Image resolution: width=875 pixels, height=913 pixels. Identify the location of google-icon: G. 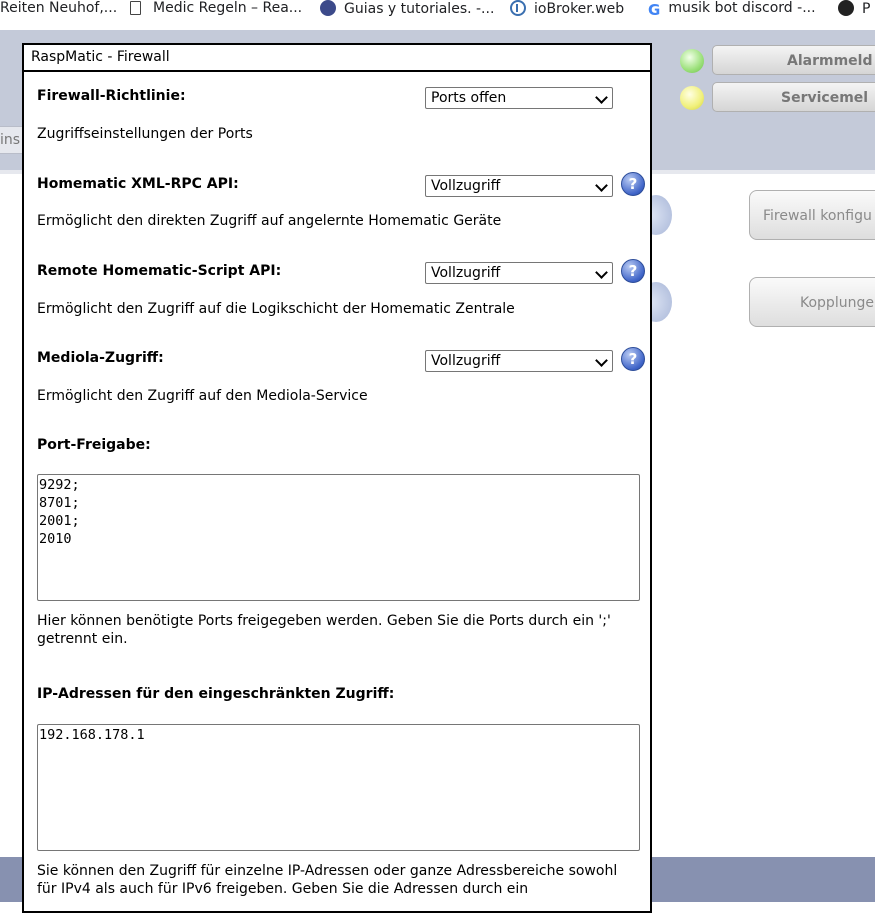
(654, 10).